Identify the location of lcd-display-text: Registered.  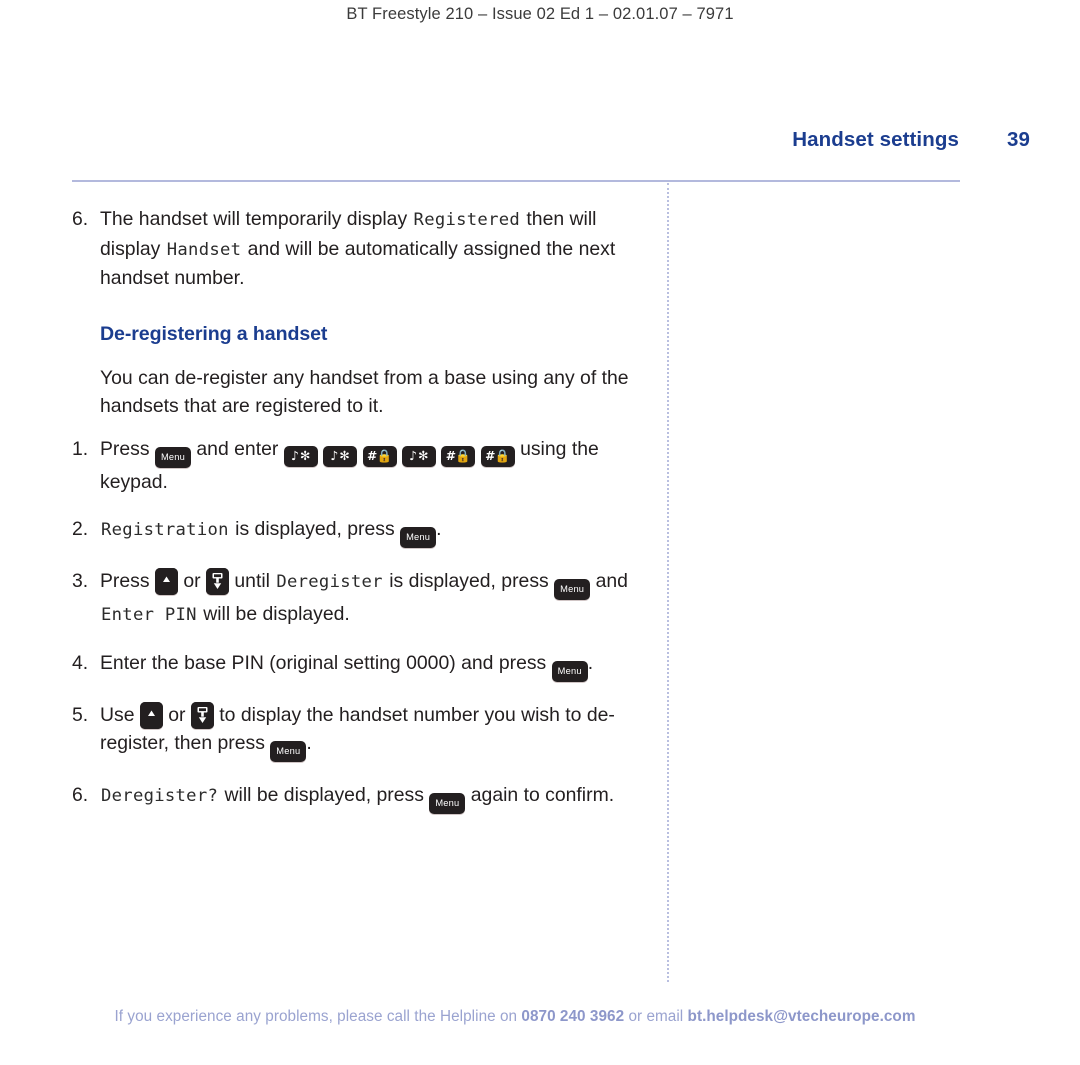
(467, 220).